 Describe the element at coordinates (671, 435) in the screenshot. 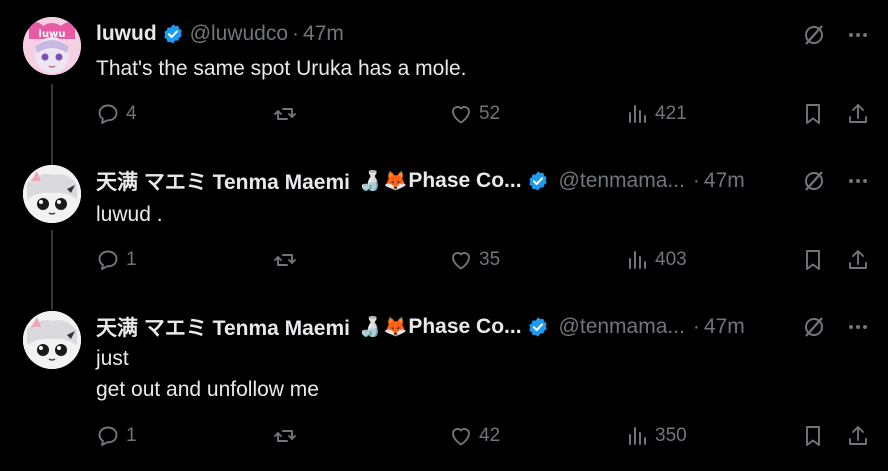

I see `view-count: 350` at that location.